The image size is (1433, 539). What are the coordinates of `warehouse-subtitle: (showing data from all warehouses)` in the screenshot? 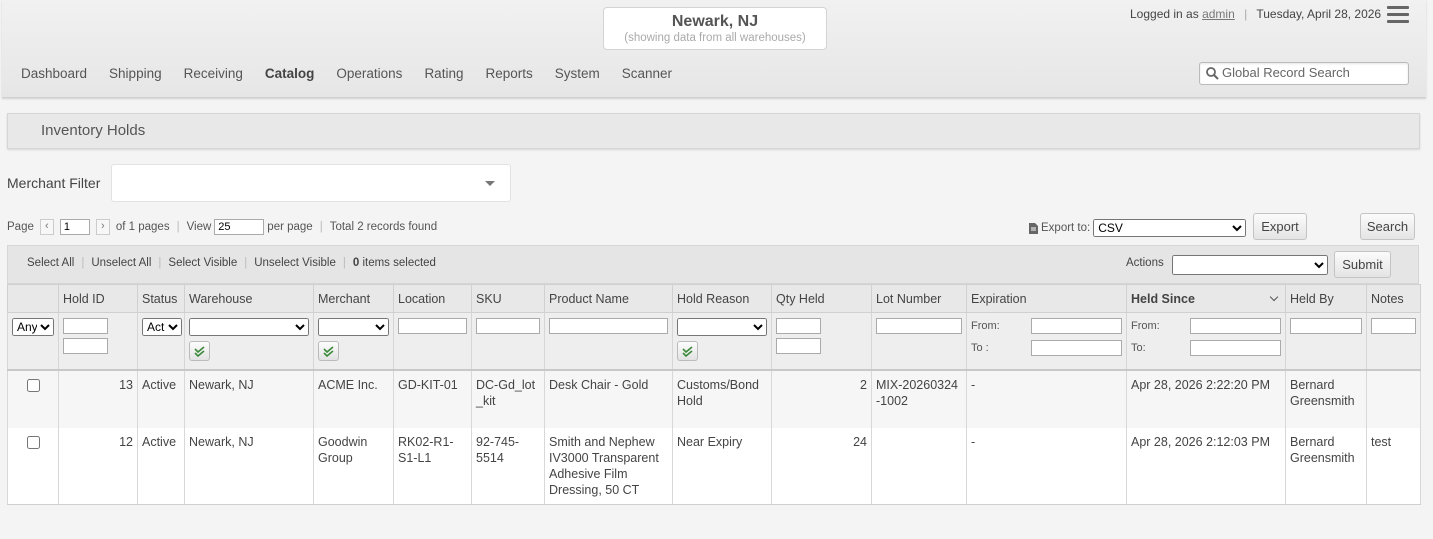 It's located at (715, 38).